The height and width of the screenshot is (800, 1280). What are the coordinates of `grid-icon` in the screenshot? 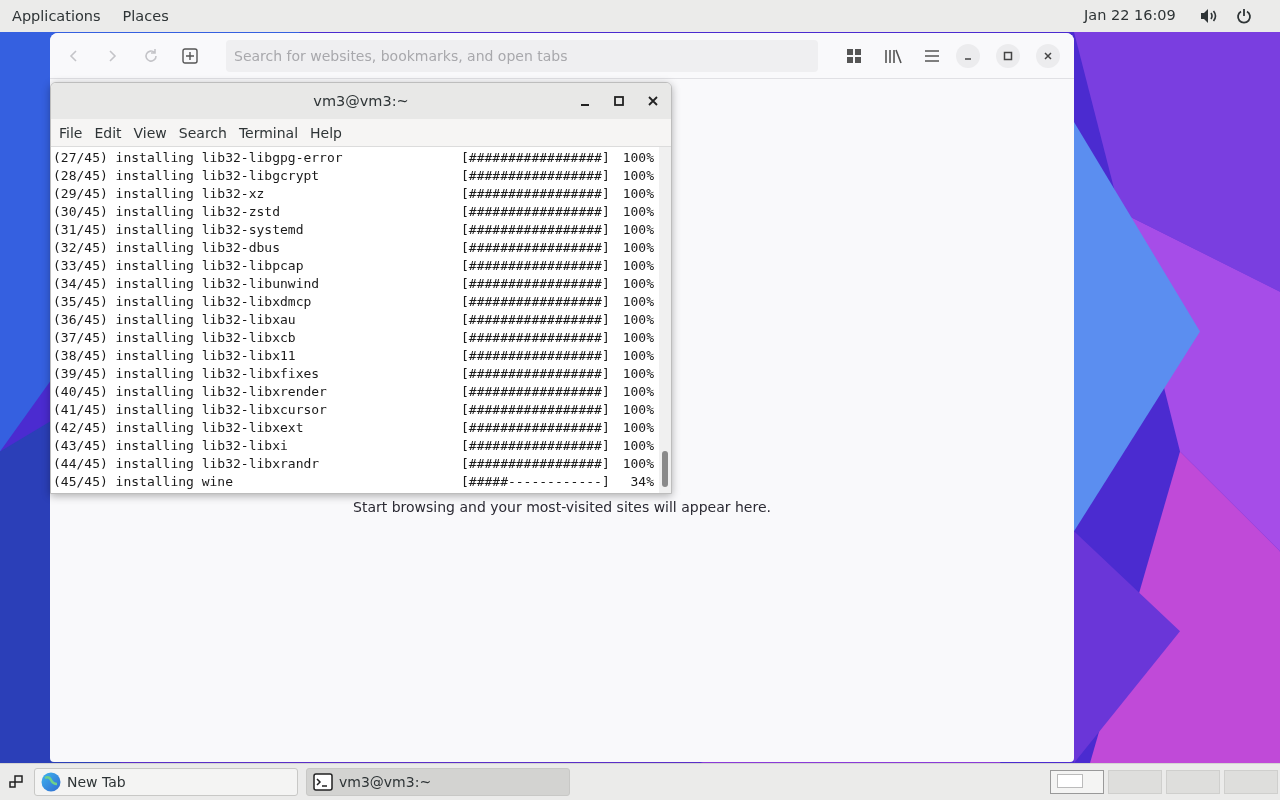 It's located at (854, 55).